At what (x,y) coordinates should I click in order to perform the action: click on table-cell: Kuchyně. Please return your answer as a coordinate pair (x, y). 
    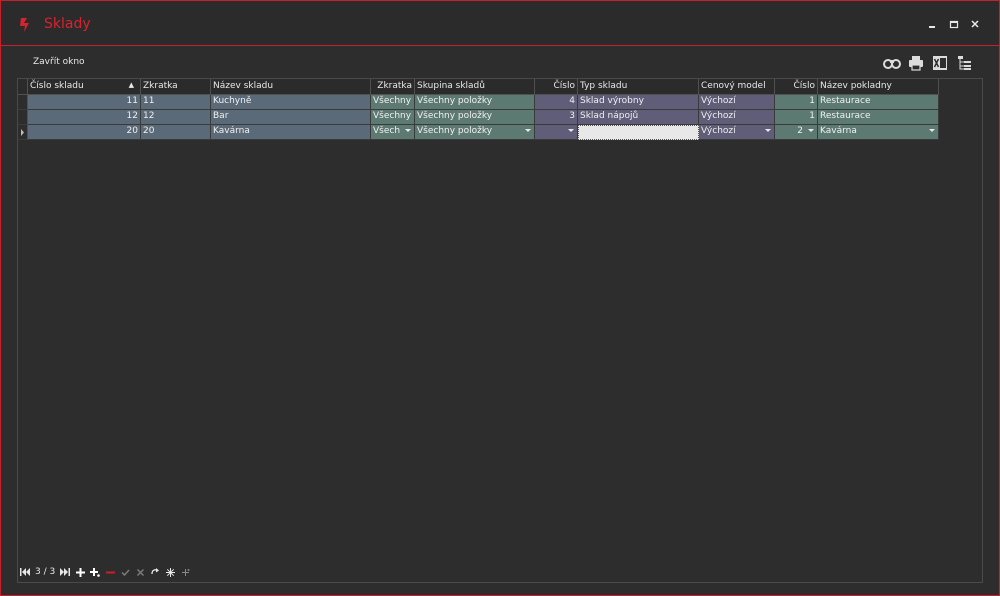
    Looking at the image, I should click on (291, 102).